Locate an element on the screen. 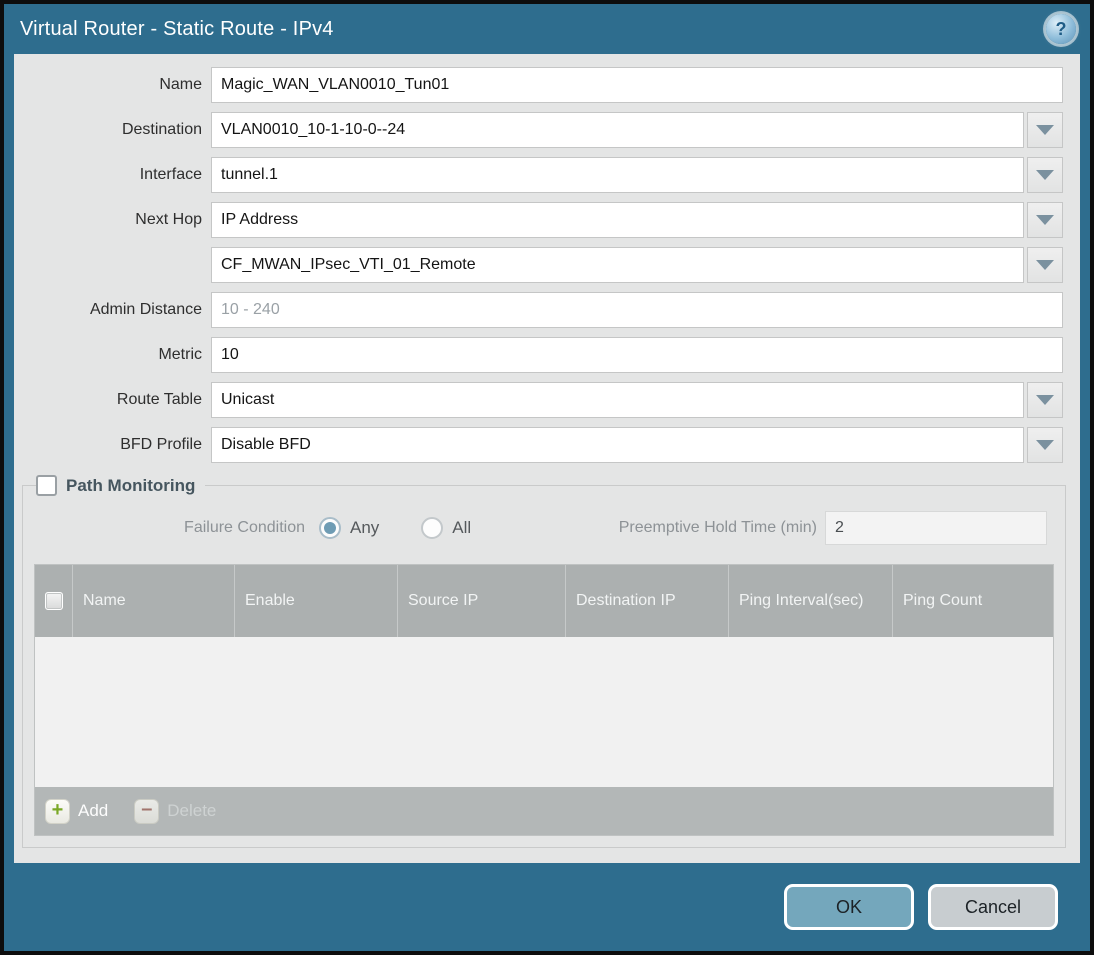  next-hop-address-row is located at coordinates (547, 265).